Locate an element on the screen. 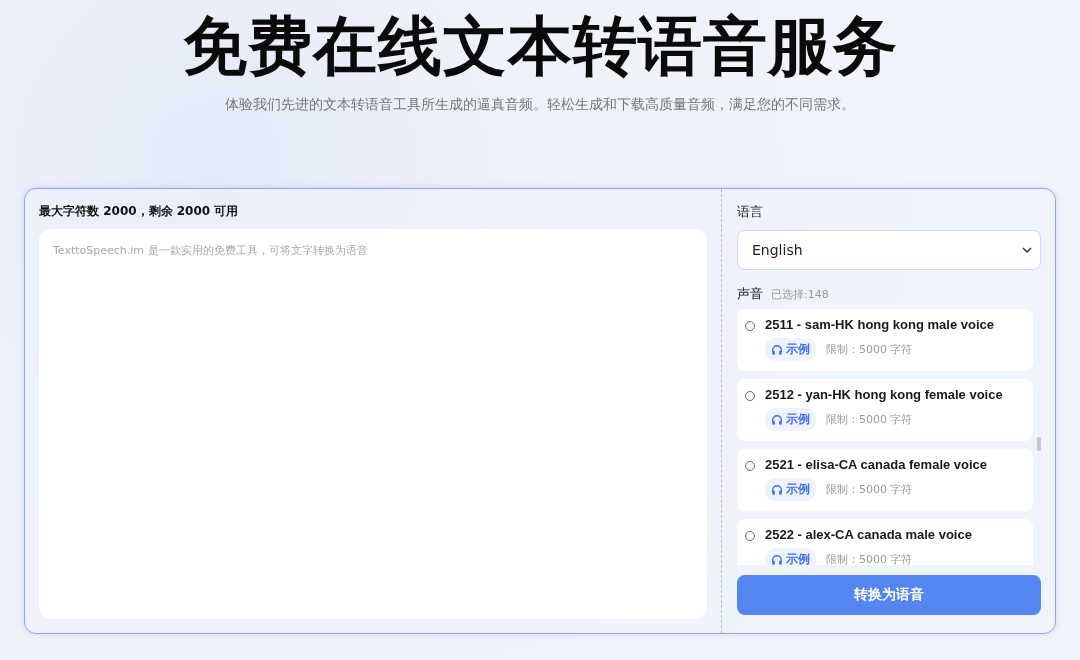 The width and height of the screenshot is (1080, 660). voice-option: 2522 - alex-CA canada male voice 示例 限制：5000 字符 is located at coordinates (885, 542).